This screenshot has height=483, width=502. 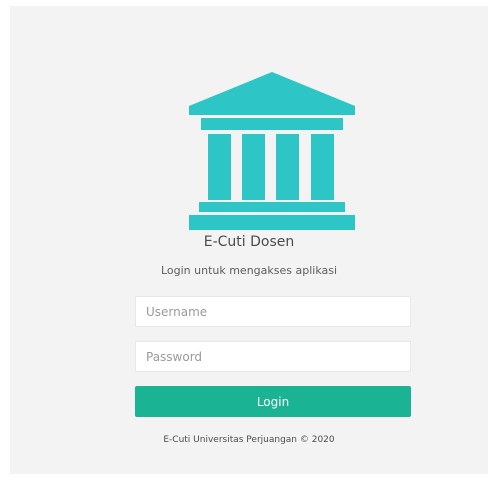 What do you see at coordinates (273, 311) in the screenshot?
I see `username-input` at bounding box center [273, 311].